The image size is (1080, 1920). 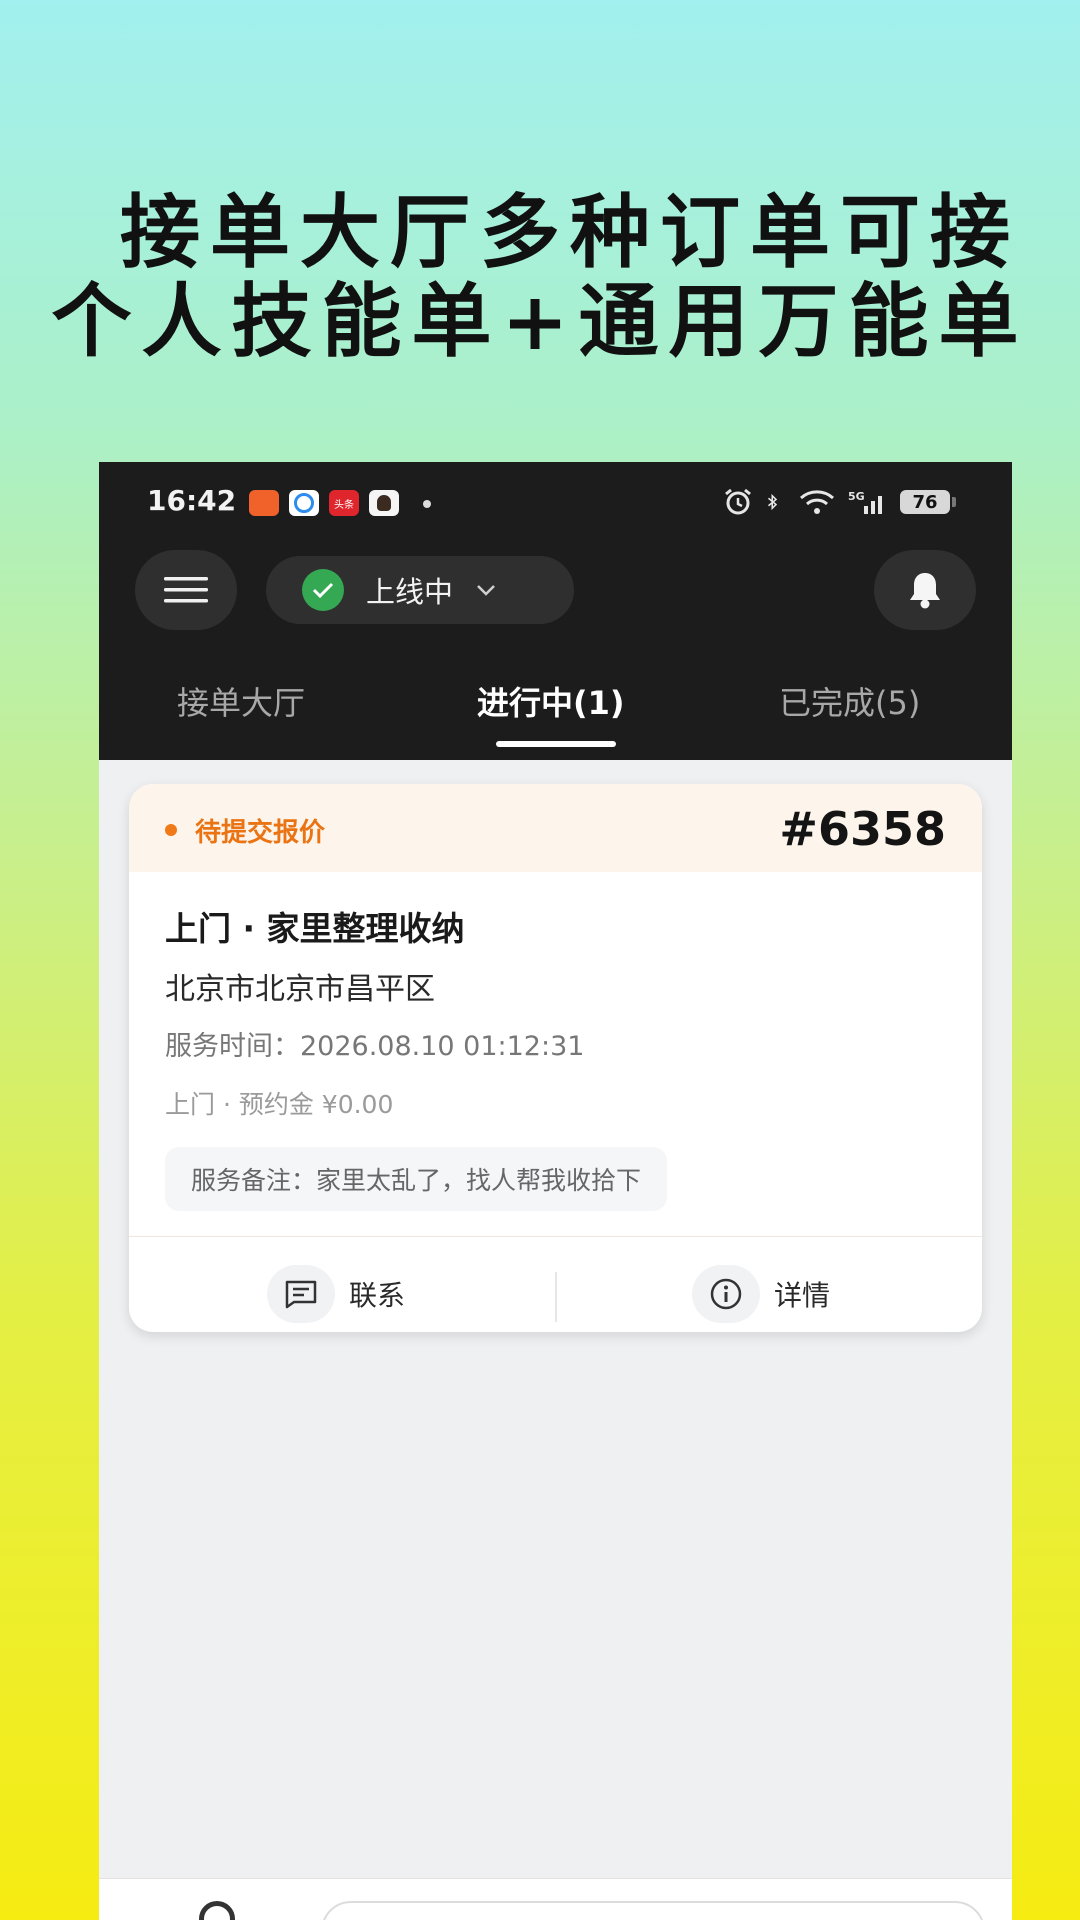 What do you see at coordinates (486, 590) in the screenshot?
I see `chevron-down-icon` at bounding box center [486, 590].